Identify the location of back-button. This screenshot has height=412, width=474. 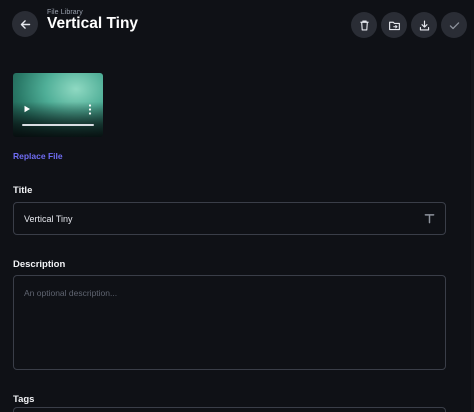
(25, 24).